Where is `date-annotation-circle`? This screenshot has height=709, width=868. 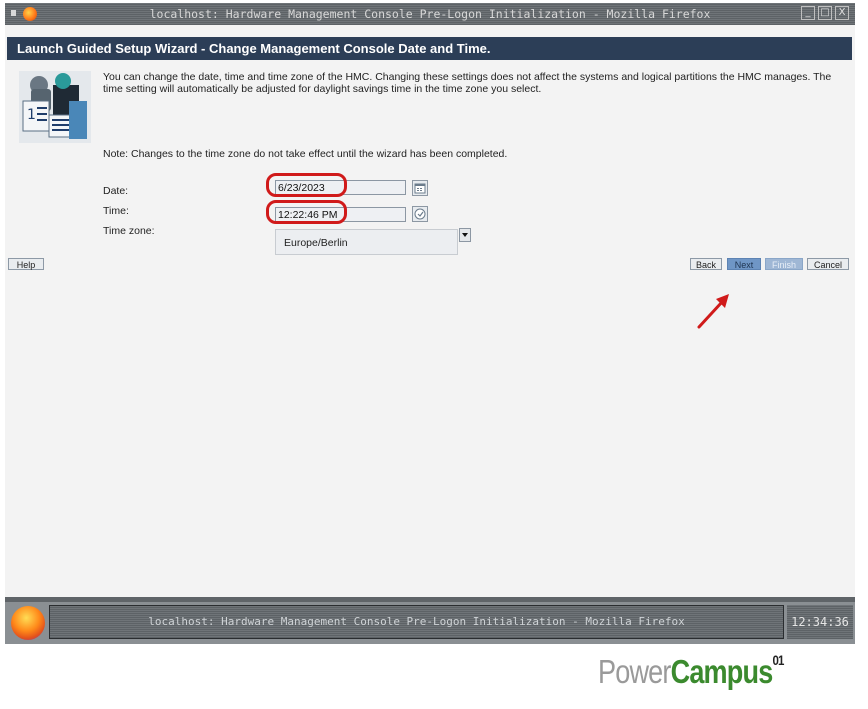
date-annotation-circle is located at coordinates (306, 185).